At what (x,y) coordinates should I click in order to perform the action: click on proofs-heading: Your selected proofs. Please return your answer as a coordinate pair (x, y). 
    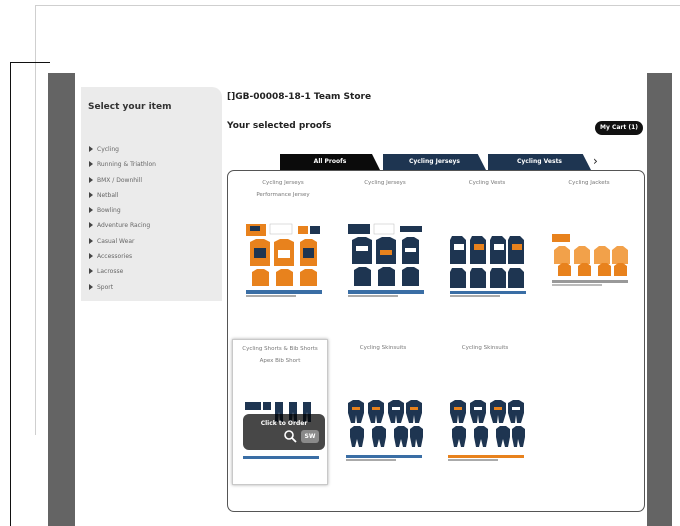
    Looking at the image, I should click on (279, 126).